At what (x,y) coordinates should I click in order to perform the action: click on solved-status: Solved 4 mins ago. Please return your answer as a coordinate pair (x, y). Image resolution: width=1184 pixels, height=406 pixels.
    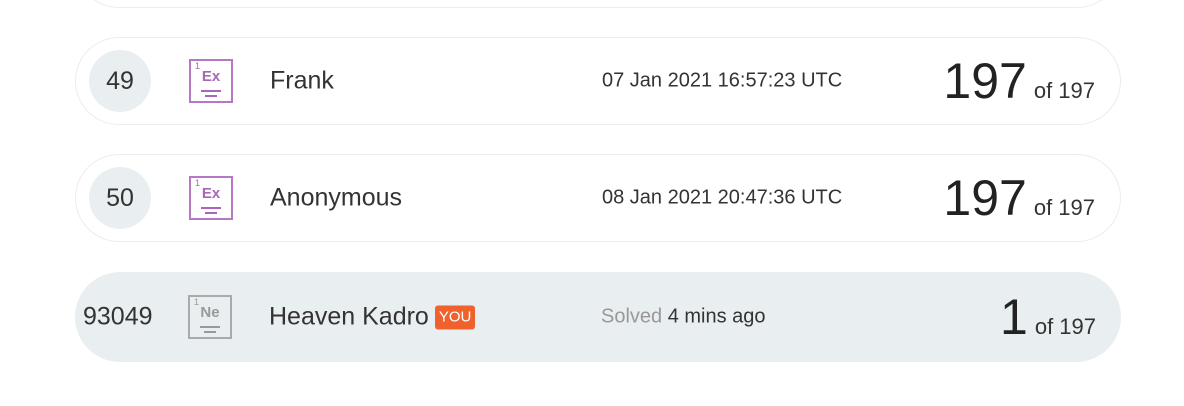
    Looking at the image, I should click on (683, 317).